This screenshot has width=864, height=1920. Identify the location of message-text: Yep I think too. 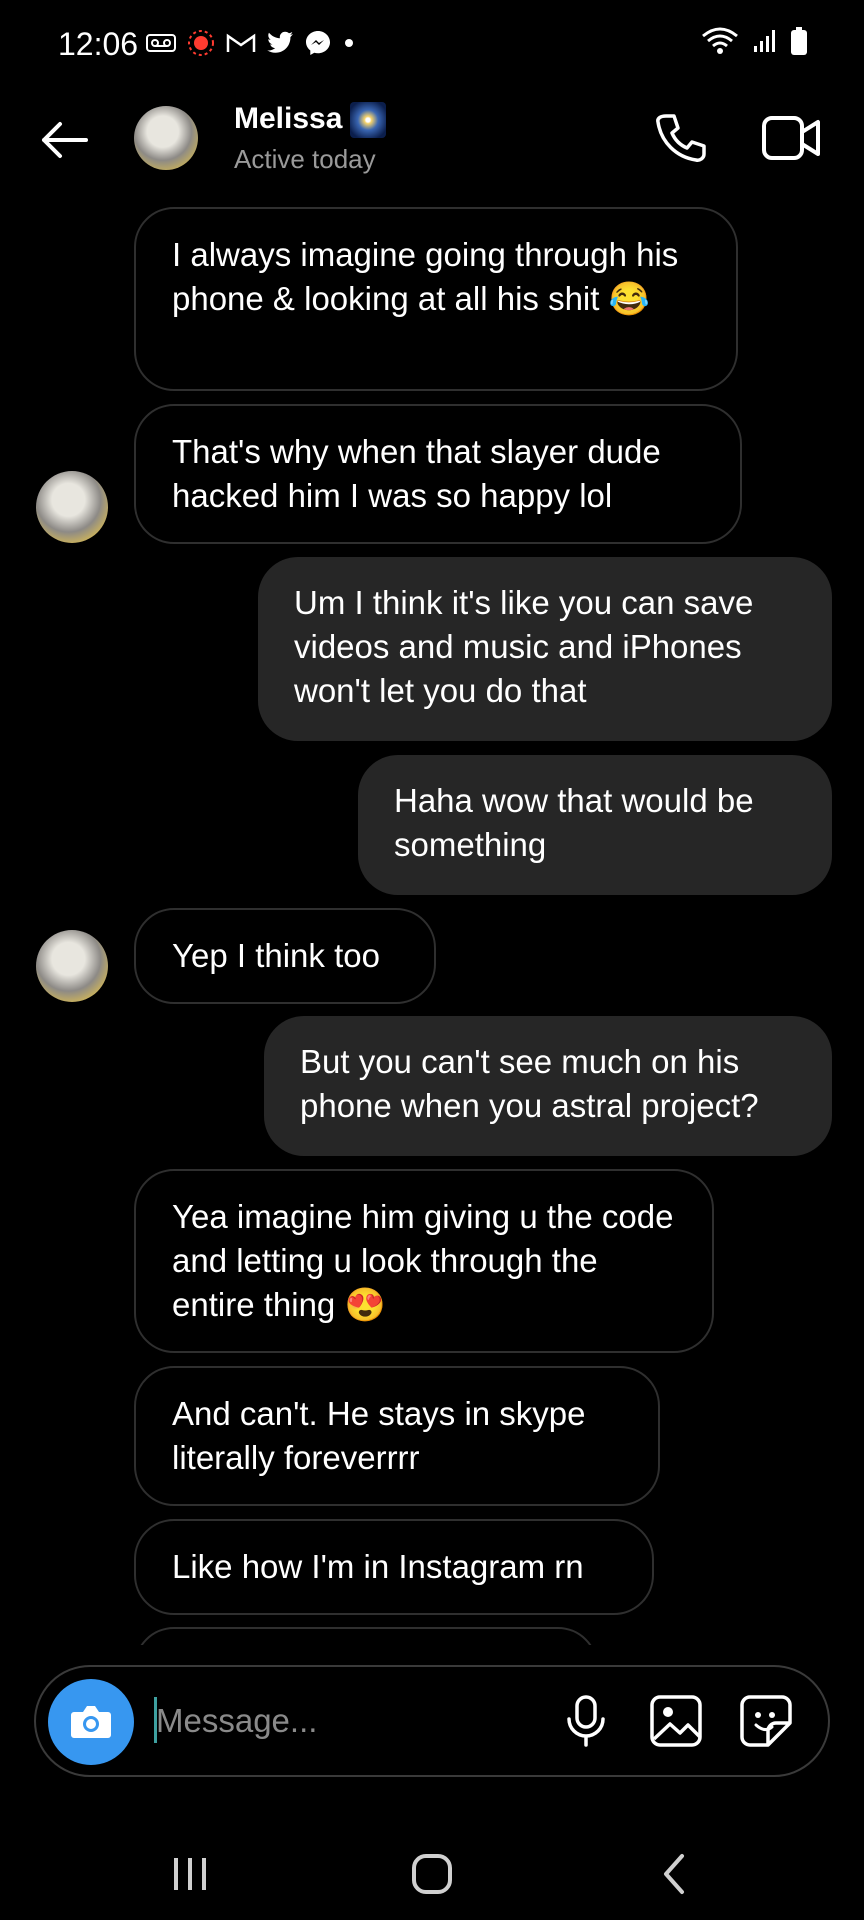
(276, 955).